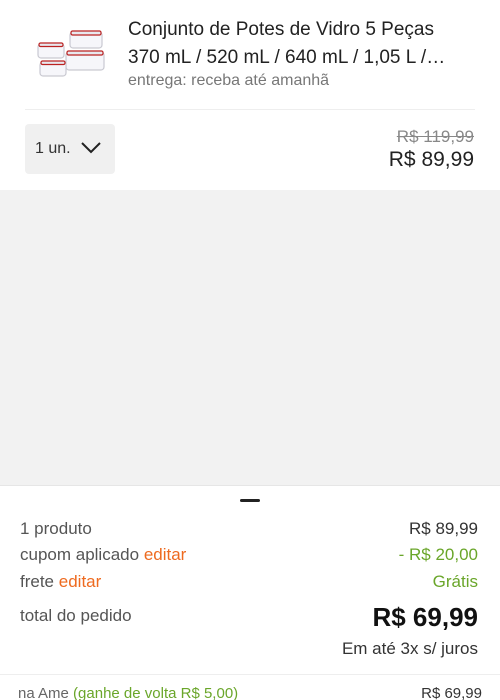 This screenshot has width=500, height=700. Describe the element at coordinates (250, 687) in the screenshot. I see `ame-row: na Ame (ganhe de volta R$ 5,00) R$ 69,99` at that location.